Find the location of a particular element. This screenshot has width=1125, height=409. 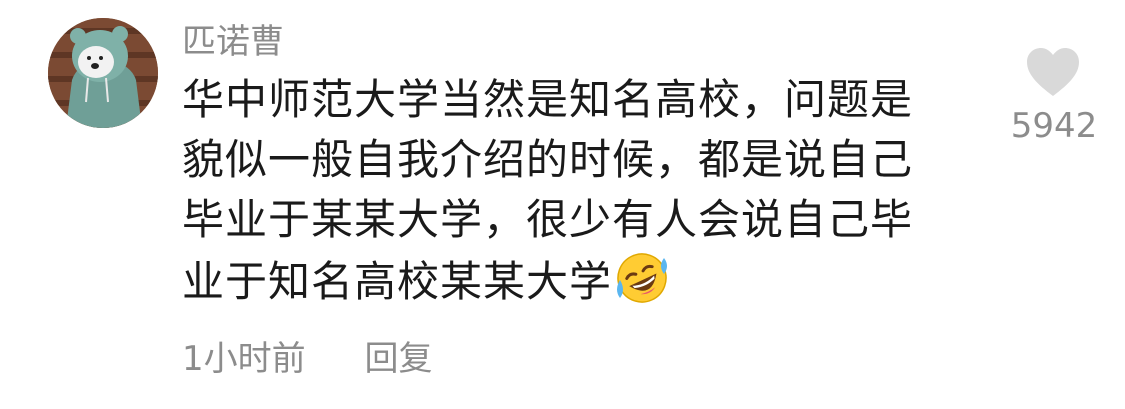

like-button: 5942 is located at coordinates (1055, 93).